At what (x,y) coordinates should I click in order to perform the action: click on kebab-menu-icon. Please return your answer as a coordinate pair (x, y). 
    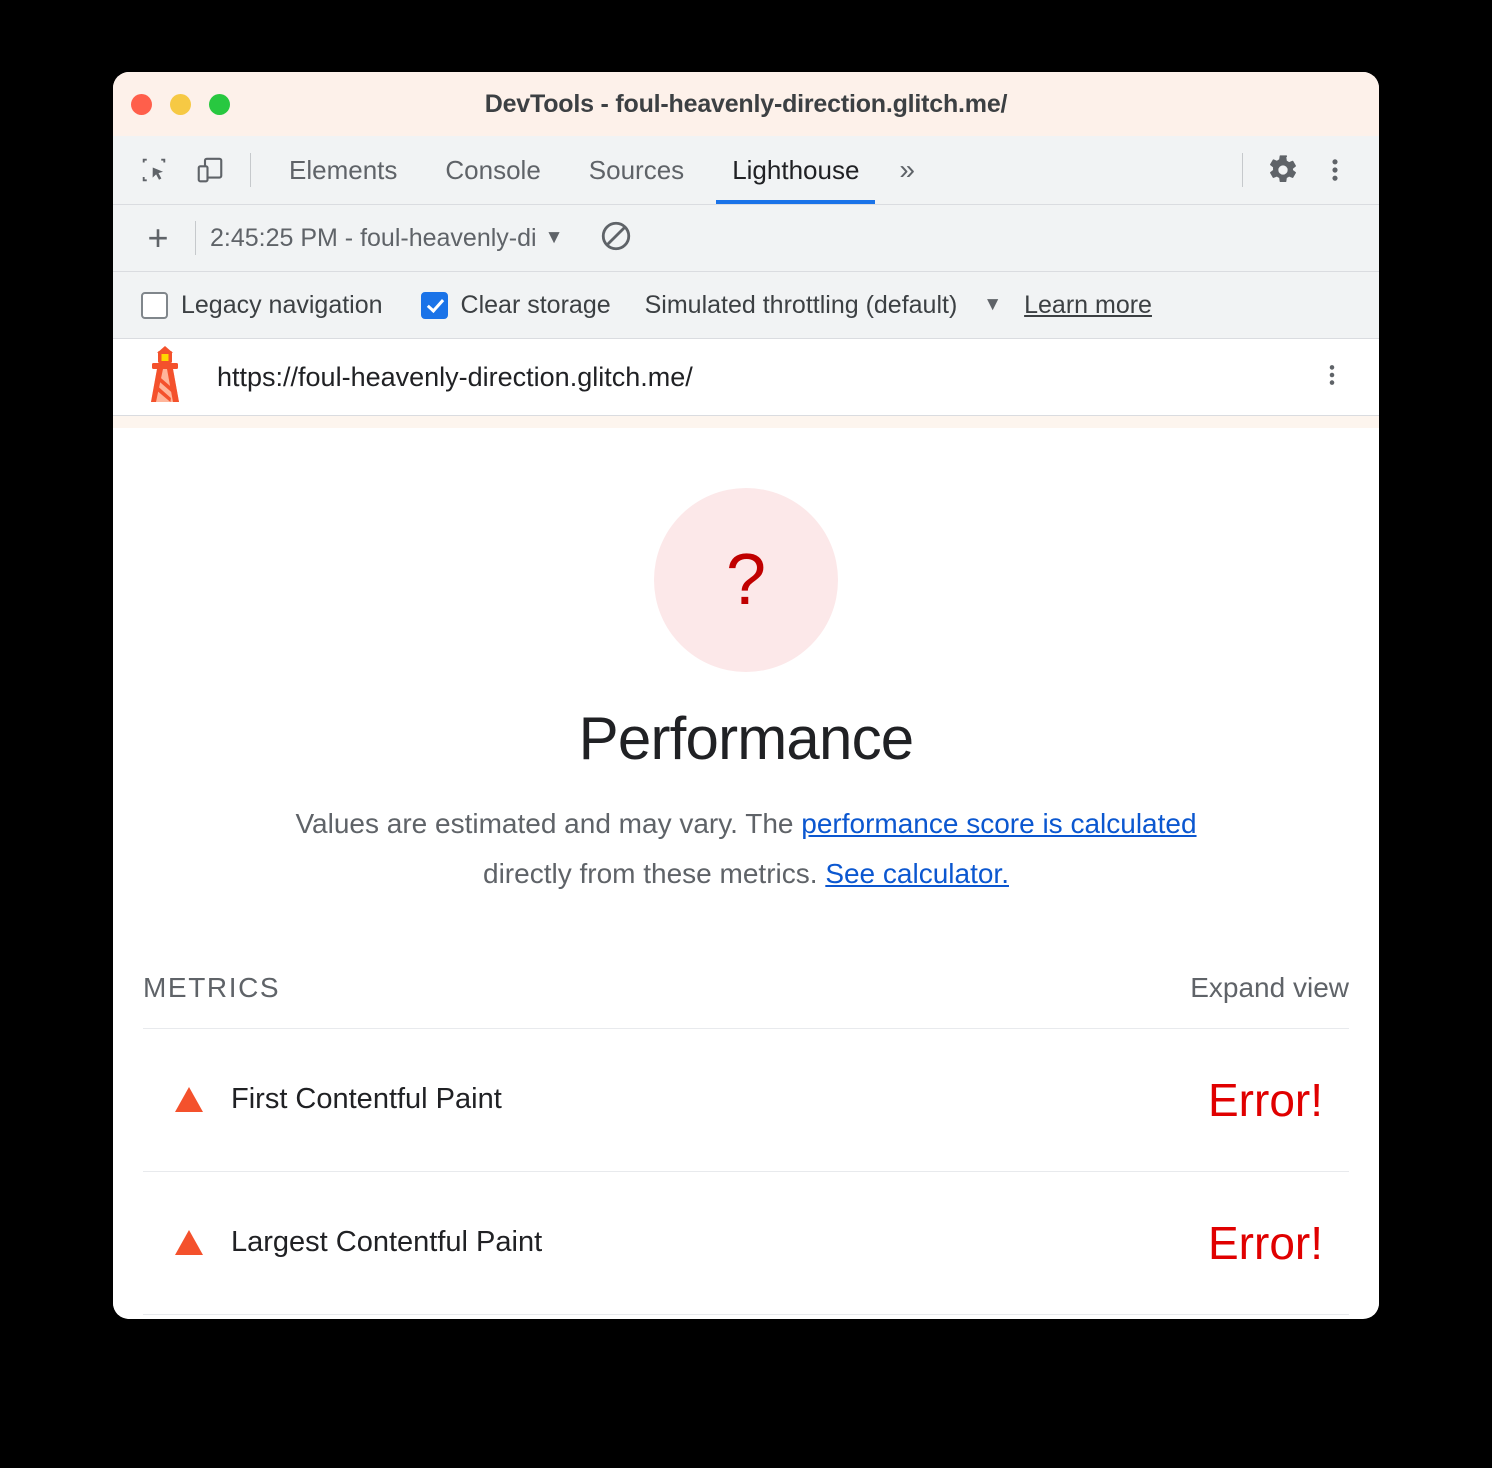
    Looking at the image, I should click on (1335, 170).